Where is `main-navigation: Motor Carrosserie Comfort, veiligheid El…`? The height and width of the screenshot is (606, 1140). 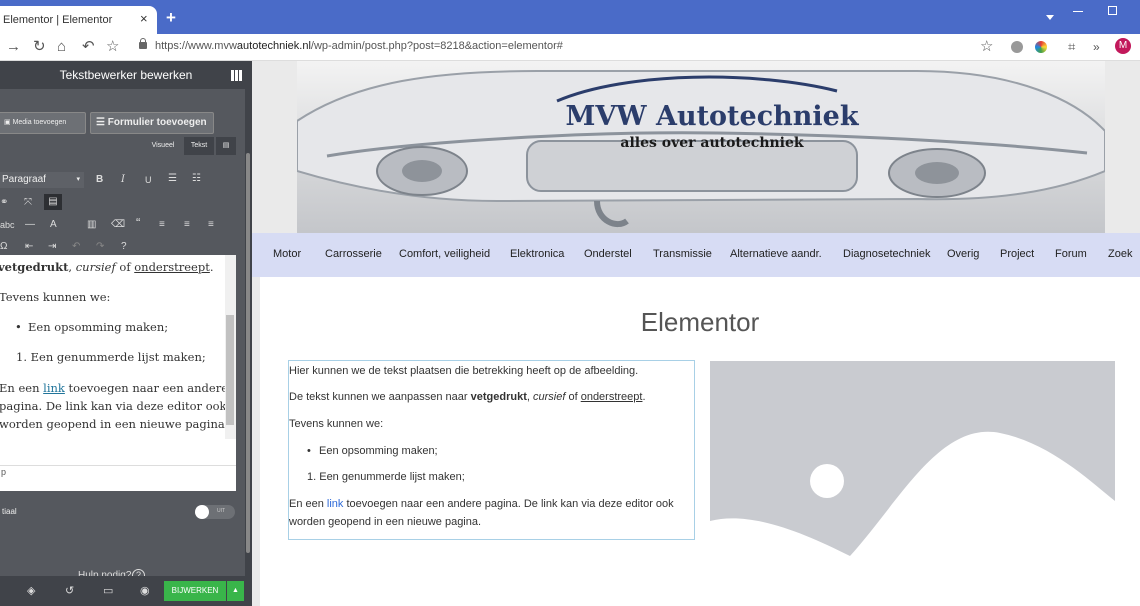
main-navigation: Motor Carrosserie Comfort, veiligheid El… is located at coordinates (696, 255).